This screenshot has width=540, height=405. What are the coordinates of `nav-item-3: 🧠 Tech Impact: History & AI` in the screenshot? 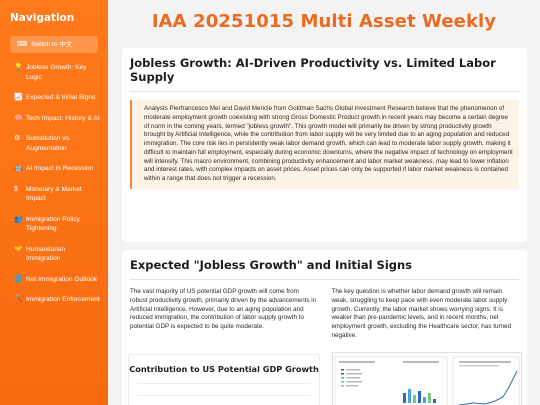 It's located at (54, 119).